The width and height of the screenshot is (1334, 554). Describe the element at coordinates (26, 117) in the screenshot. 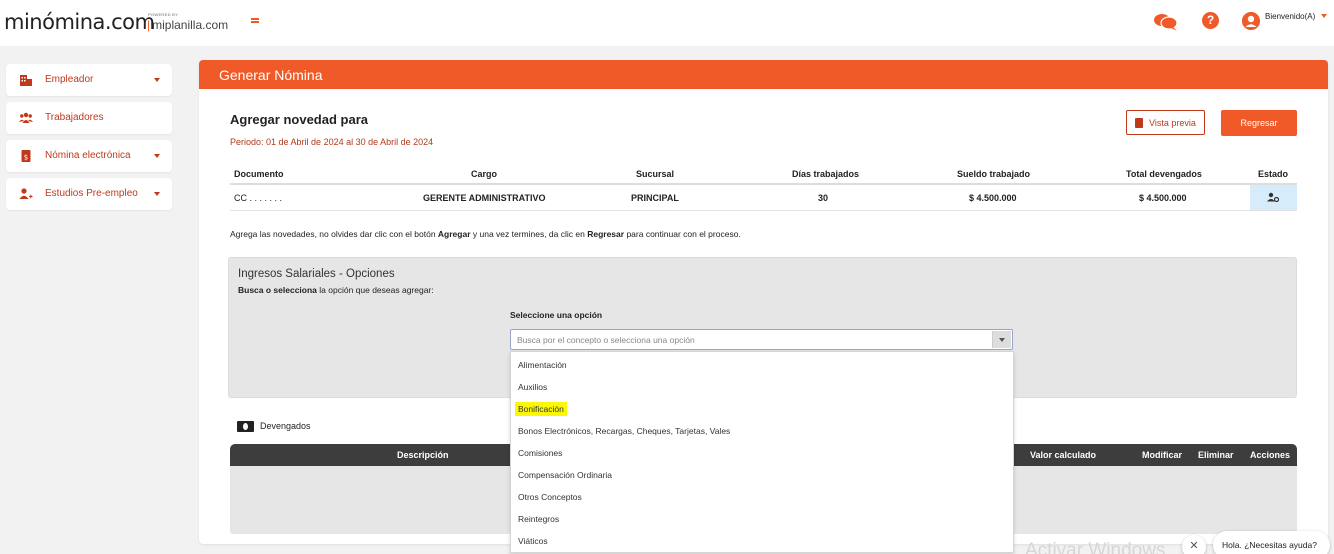

I see `users-icon` at that location.